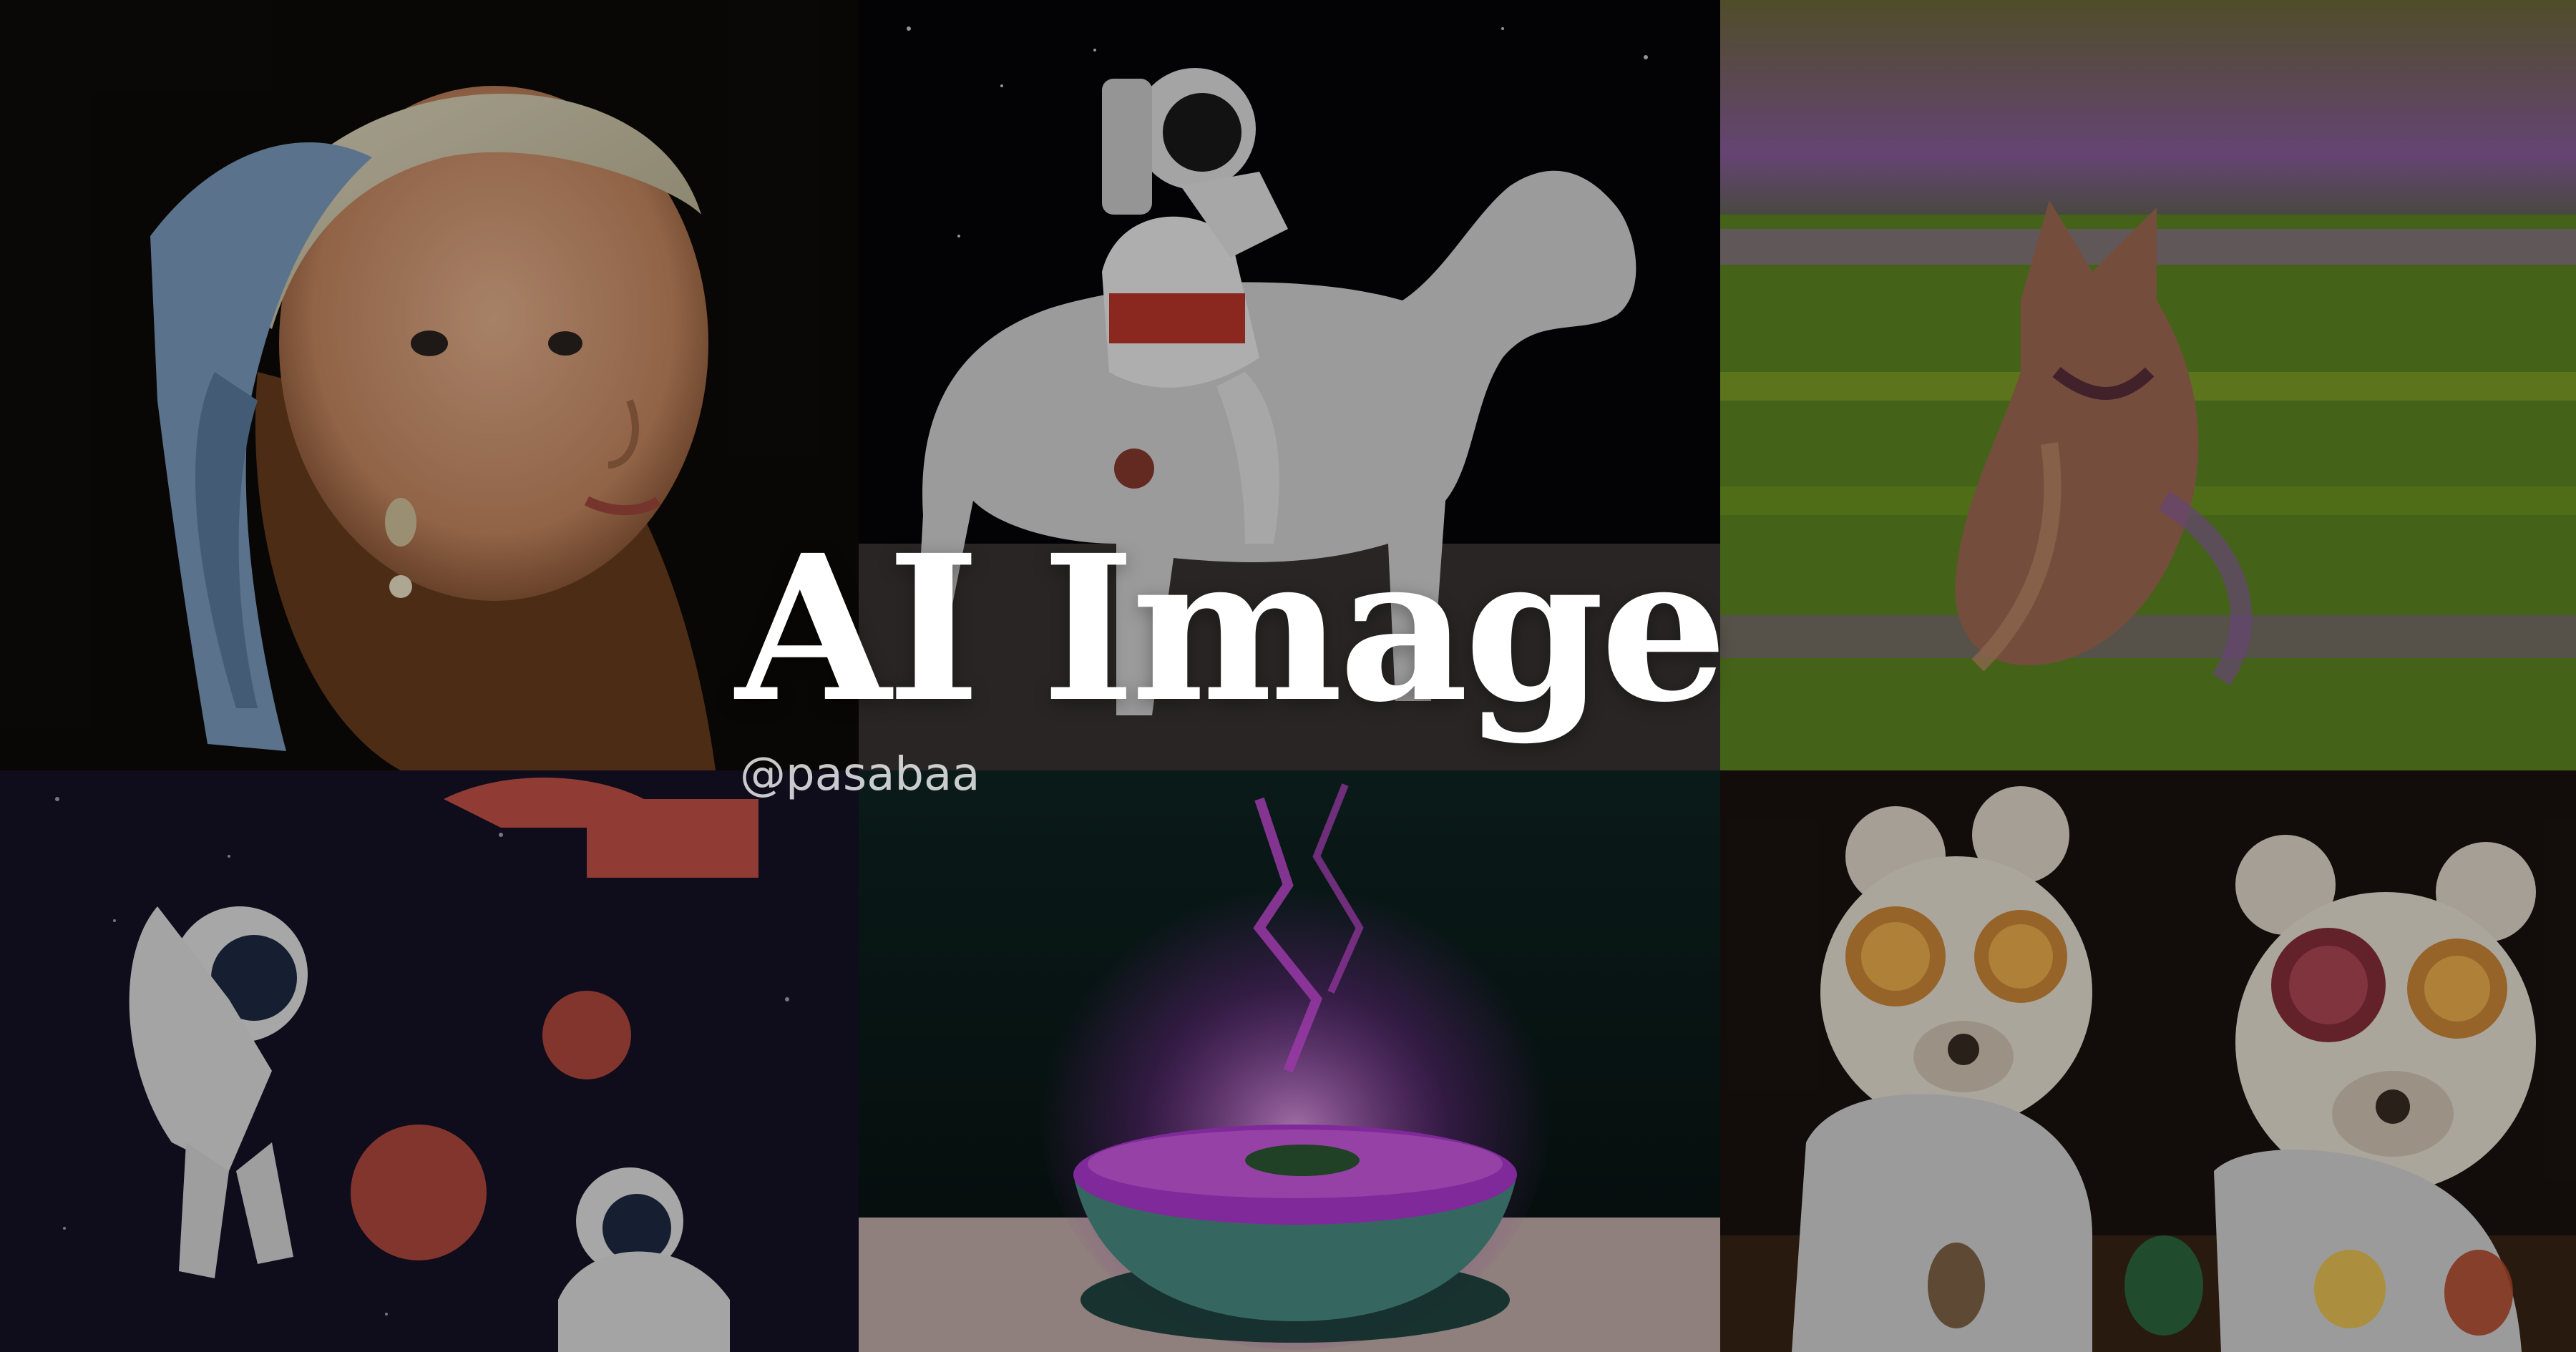  Describe the element at coordinates (429, 1061) in the screenshot. I see `astronauts-planets-image` at that location.